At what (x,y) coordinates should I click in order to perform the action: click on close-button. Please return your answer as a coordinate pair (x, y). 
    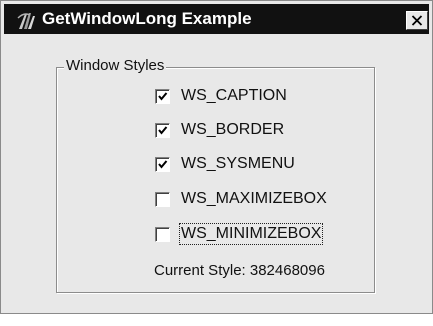
    Looking at the image, I should click on (417, 20).